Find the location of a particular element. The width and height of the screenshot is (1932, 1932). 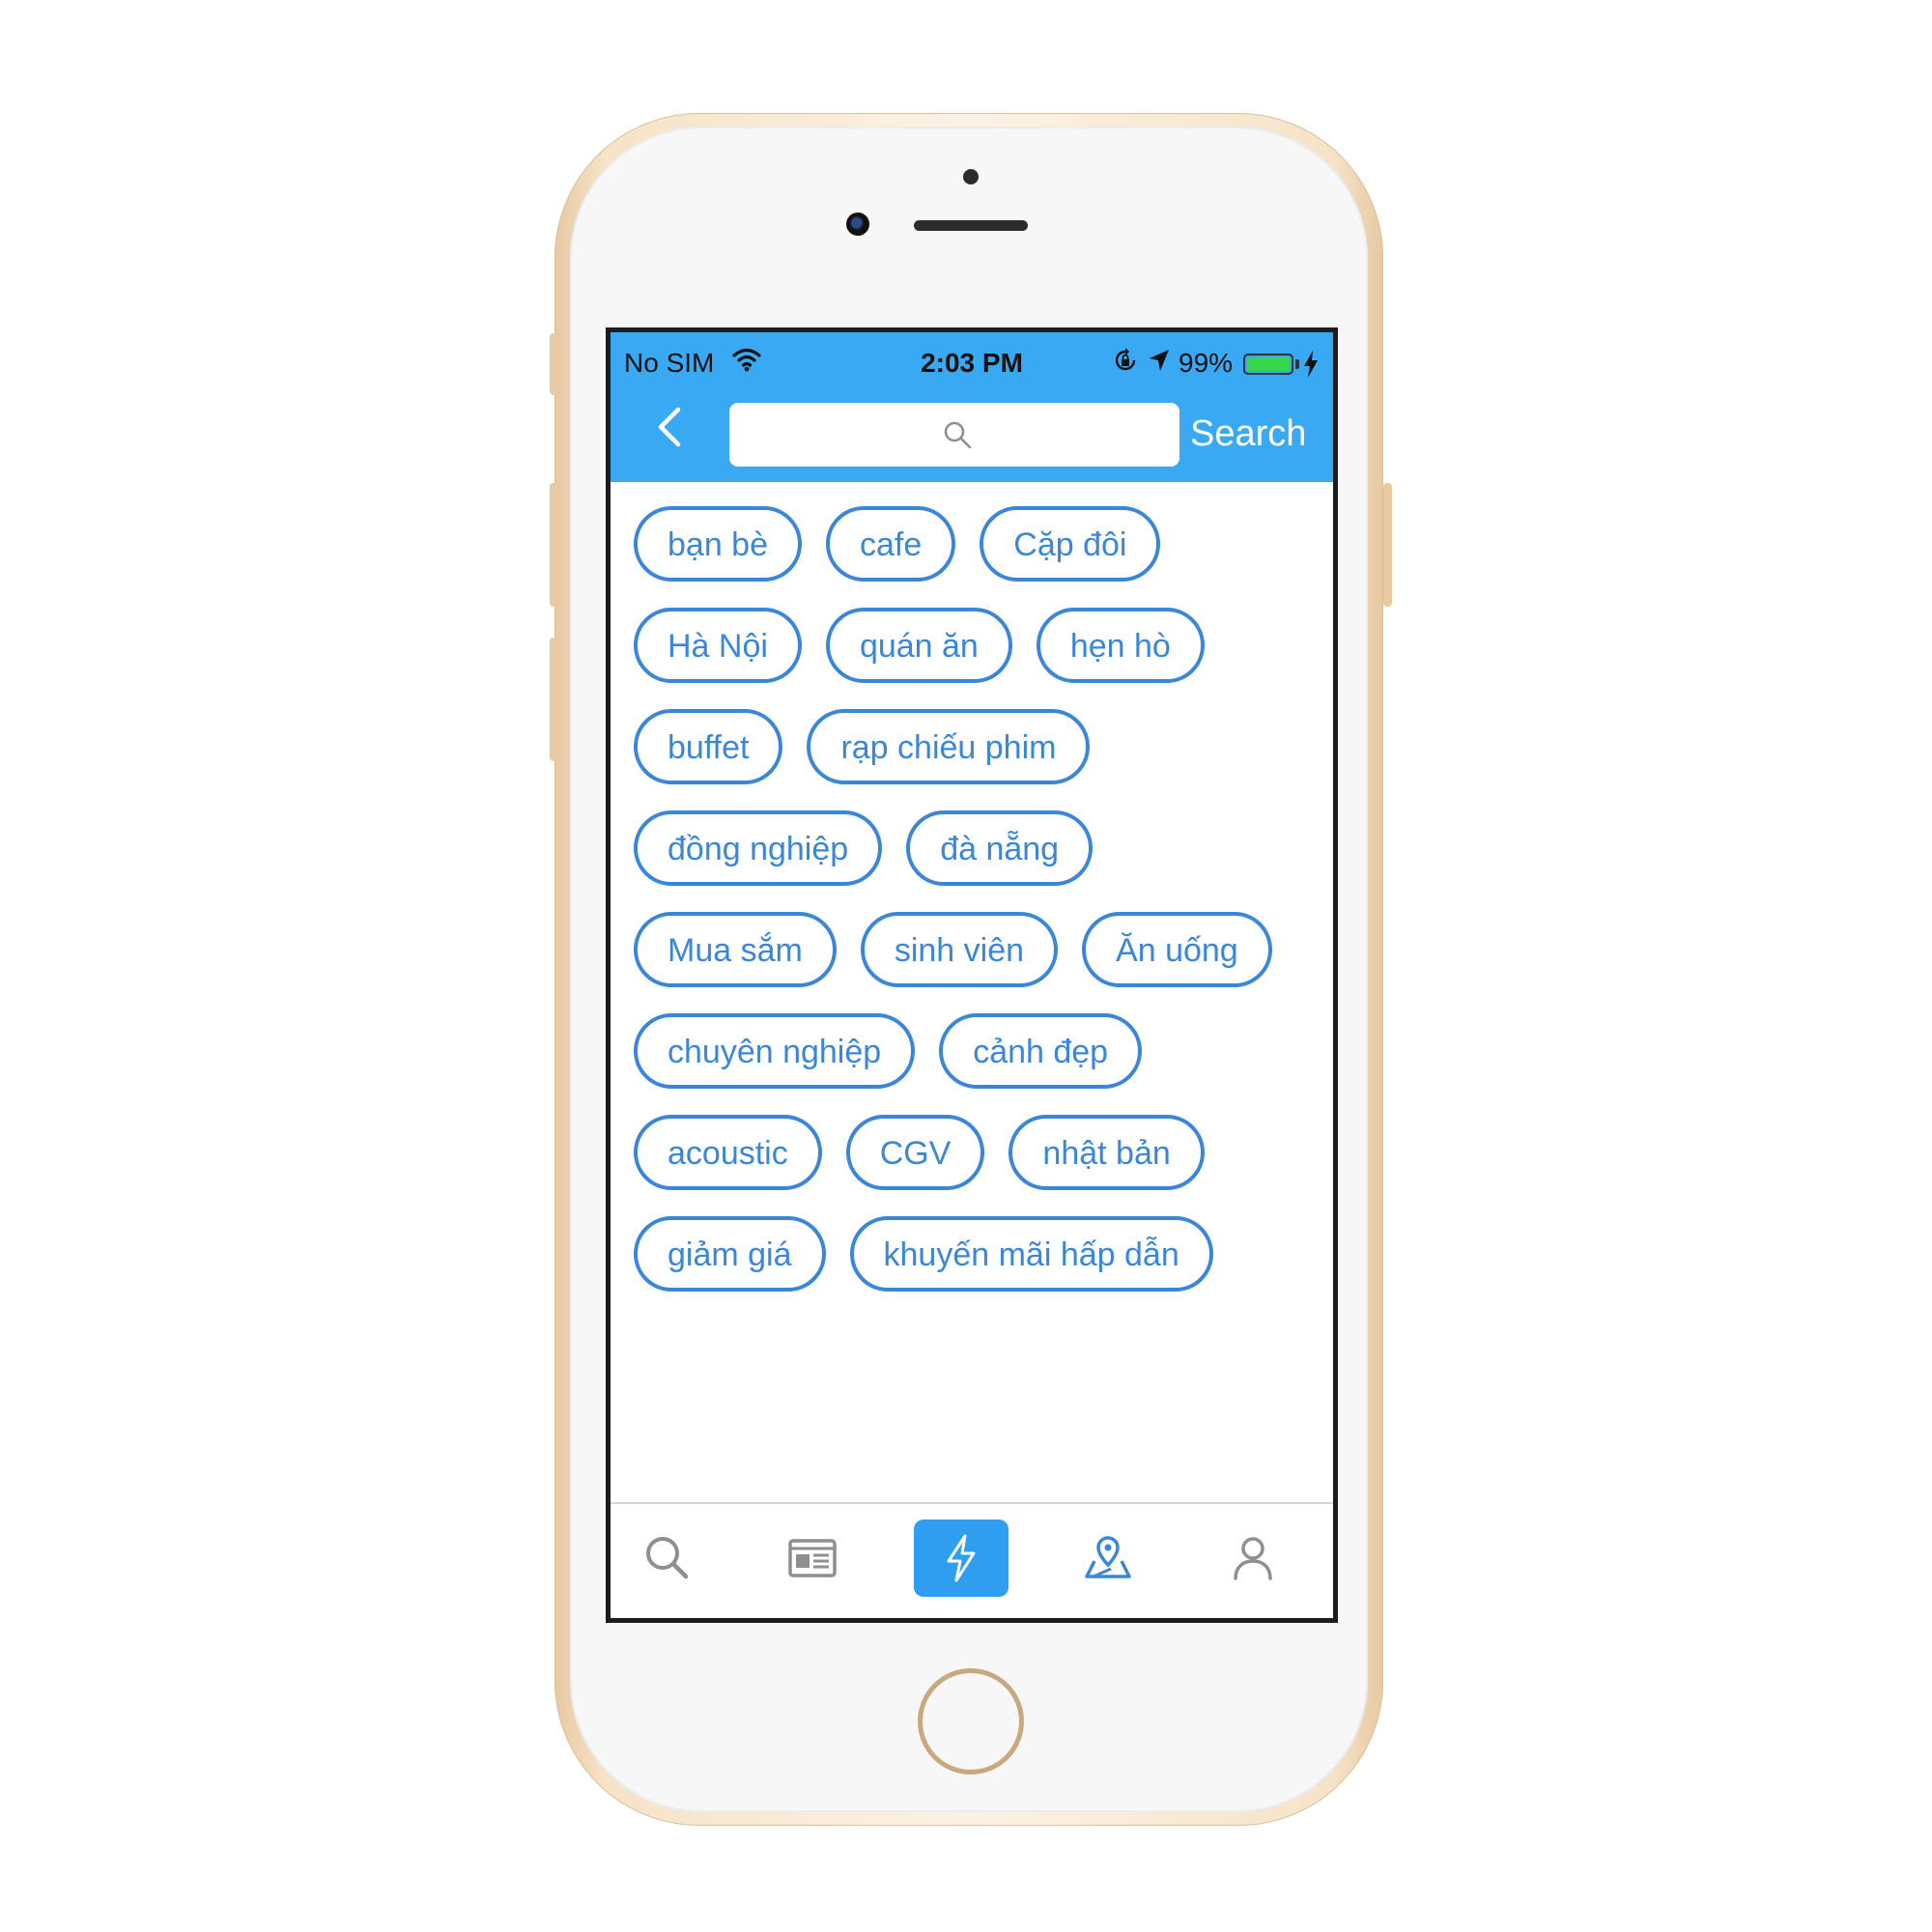

back-button is located at coordinates (670, 429).